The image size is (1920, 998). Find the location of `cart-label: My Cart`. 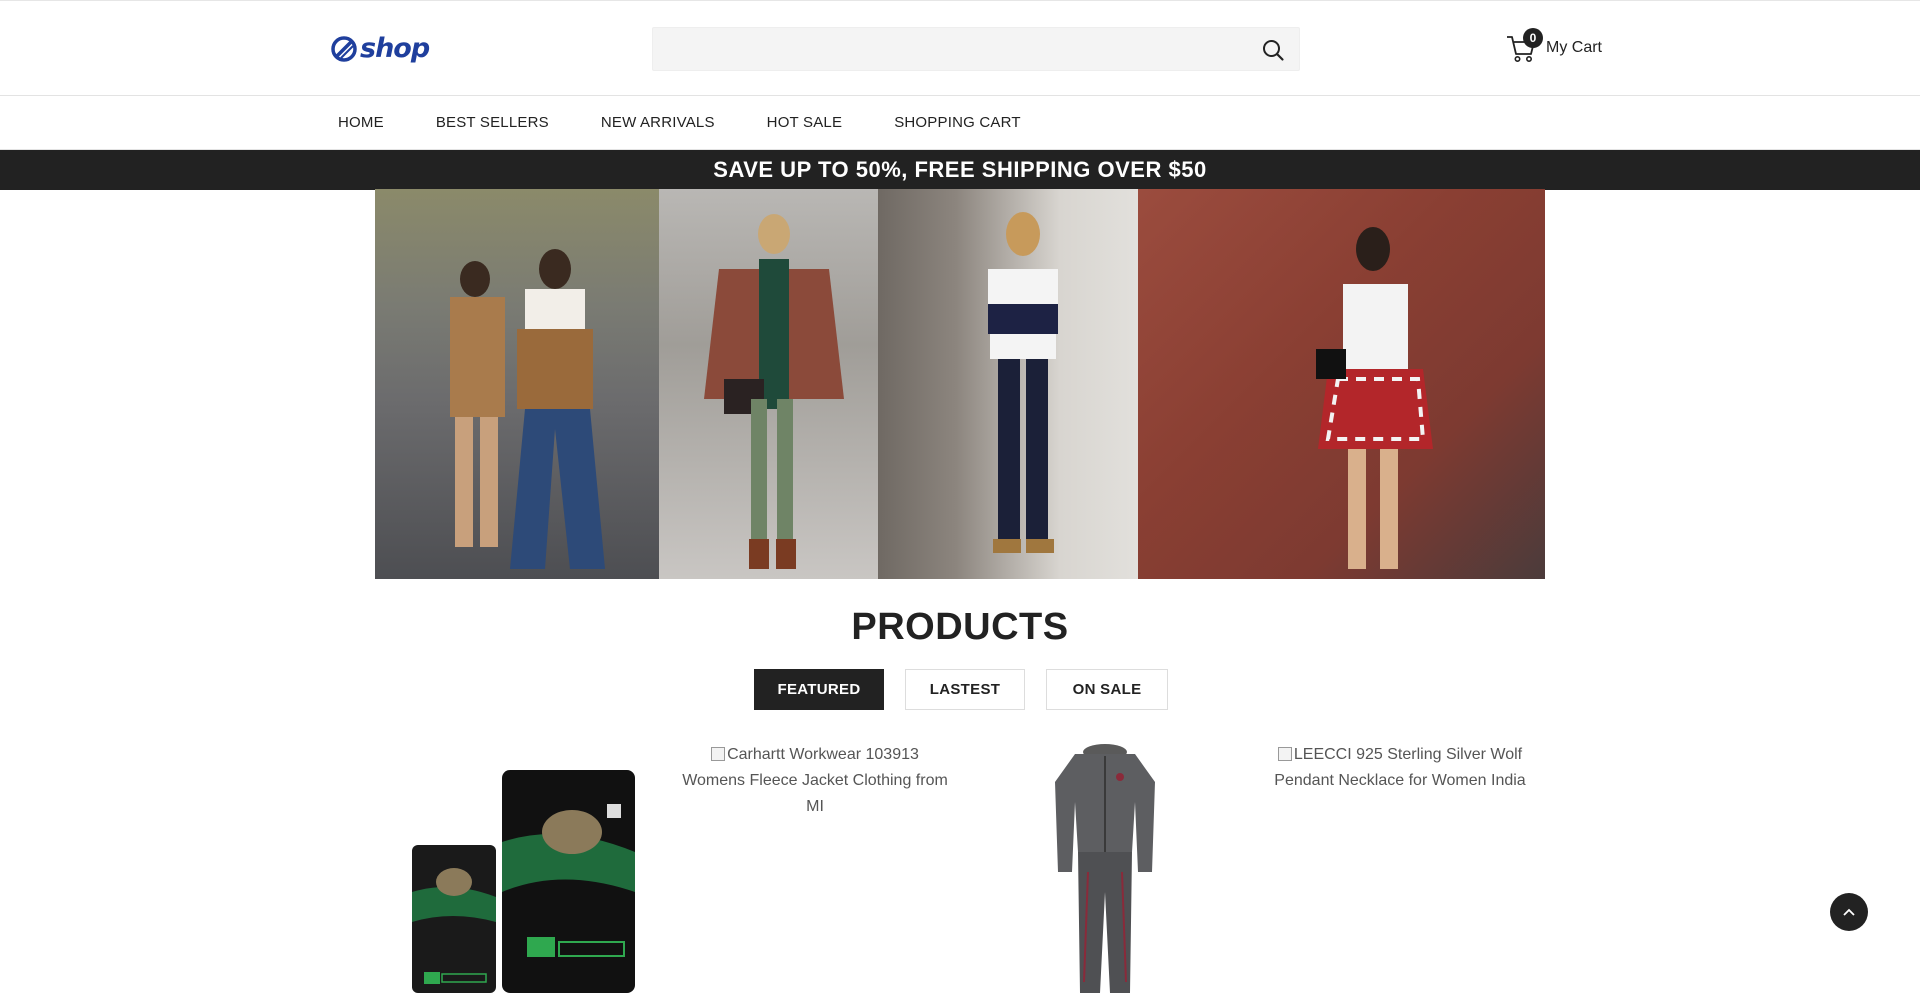

cart-label: My Cart is located at coordinates (1574, 47).